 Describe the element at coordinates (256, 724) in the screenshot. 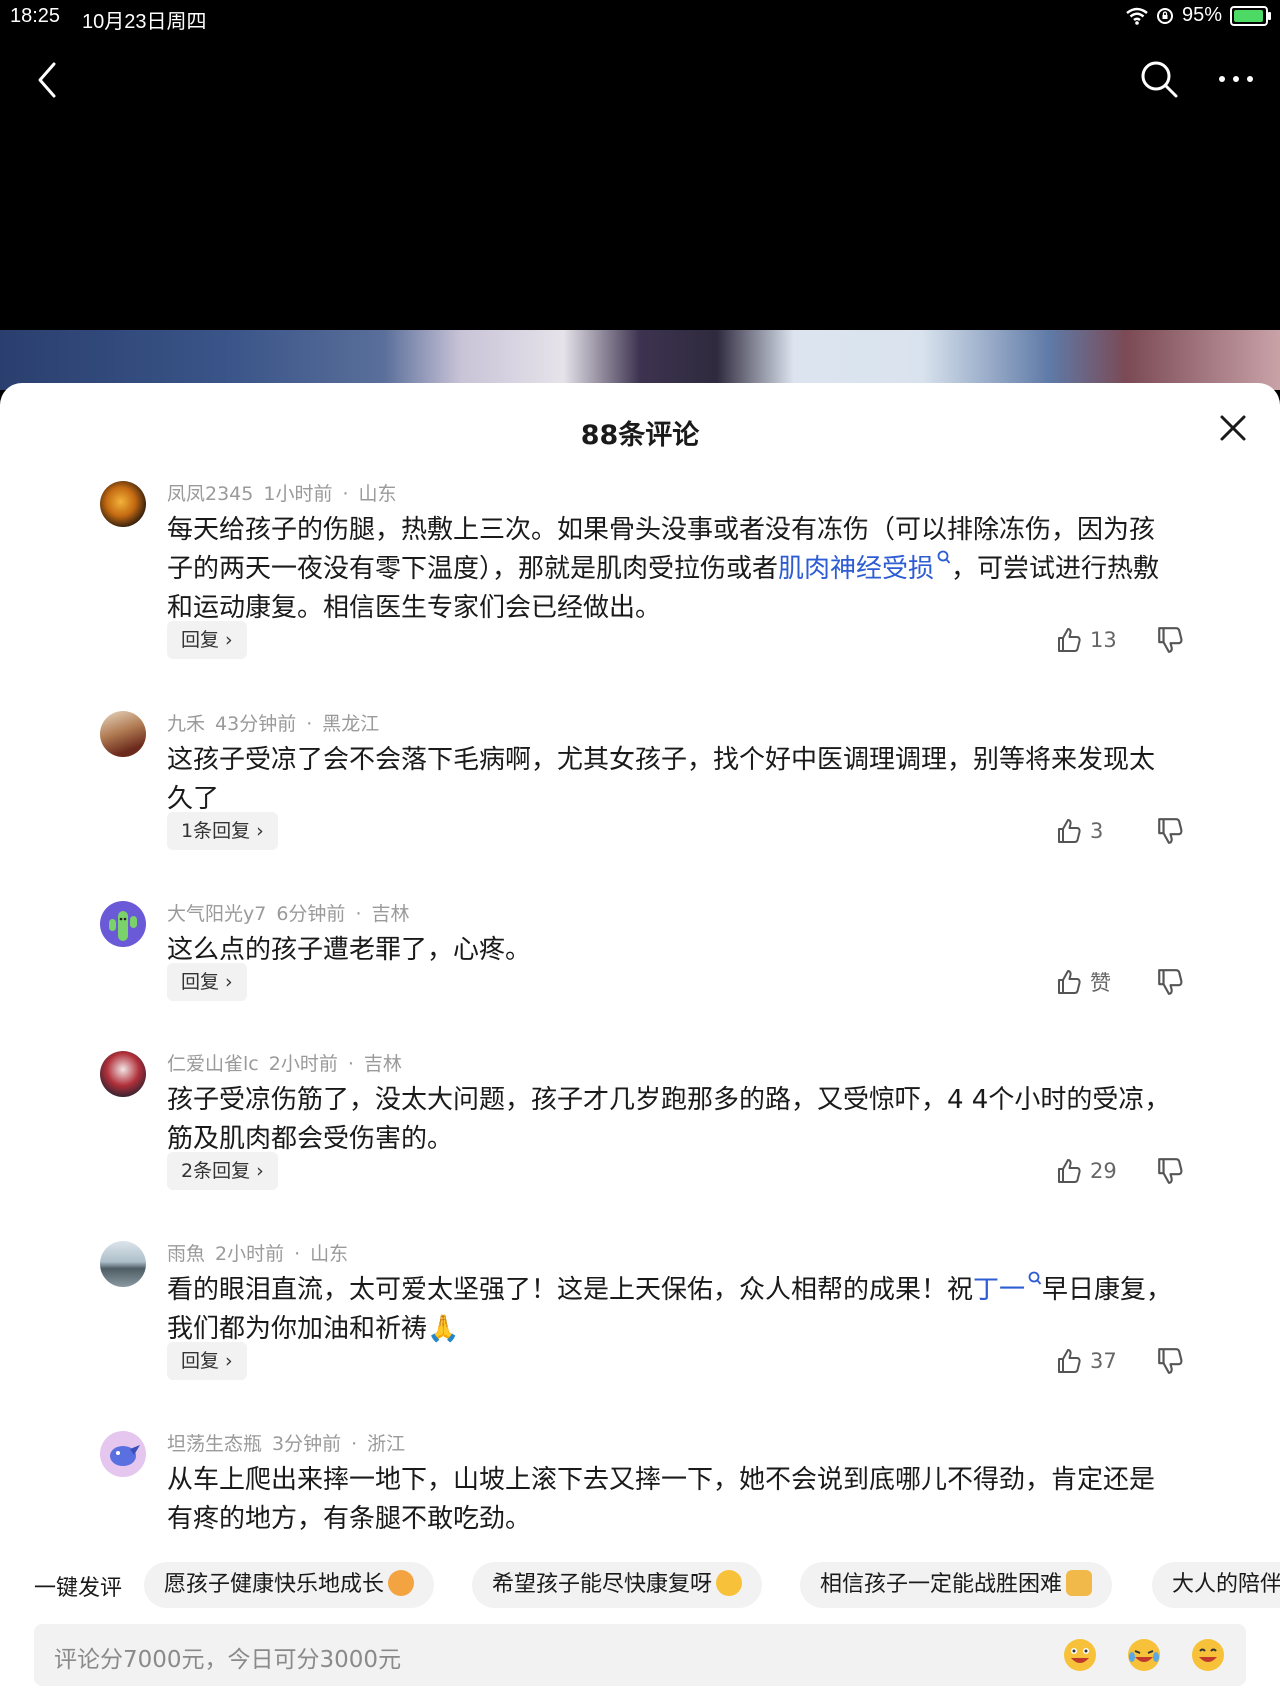

I see `comment-time: 43分钟前` at that location.